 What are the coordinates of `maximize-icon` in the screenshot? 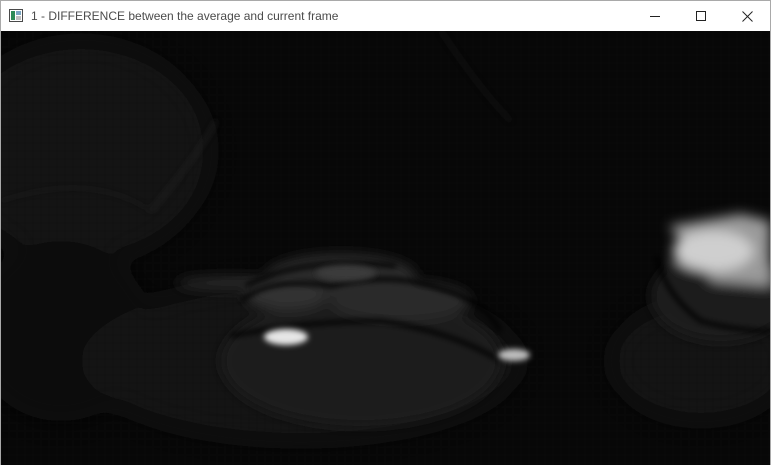 It's located at (701, 16).